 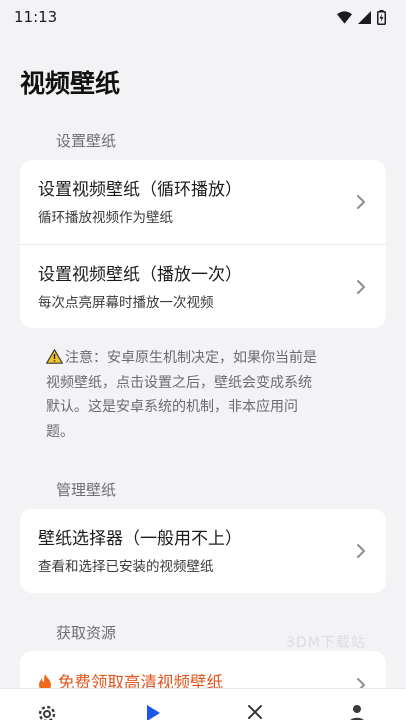 What do you see at coordinates (86, 141) in the screenshot?
I see `section-label-set-wallpaper: 设置壁纸` at bounding box center [86, 141].